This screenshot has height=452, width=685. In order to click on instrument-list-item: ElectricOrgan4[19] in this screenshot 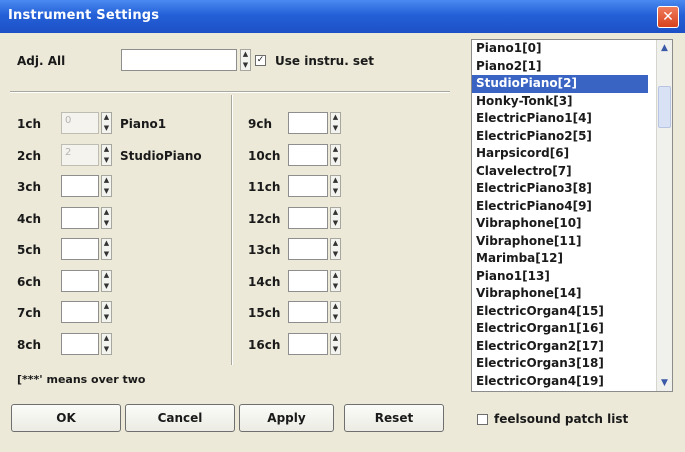, I will do `click(572, 382)`.